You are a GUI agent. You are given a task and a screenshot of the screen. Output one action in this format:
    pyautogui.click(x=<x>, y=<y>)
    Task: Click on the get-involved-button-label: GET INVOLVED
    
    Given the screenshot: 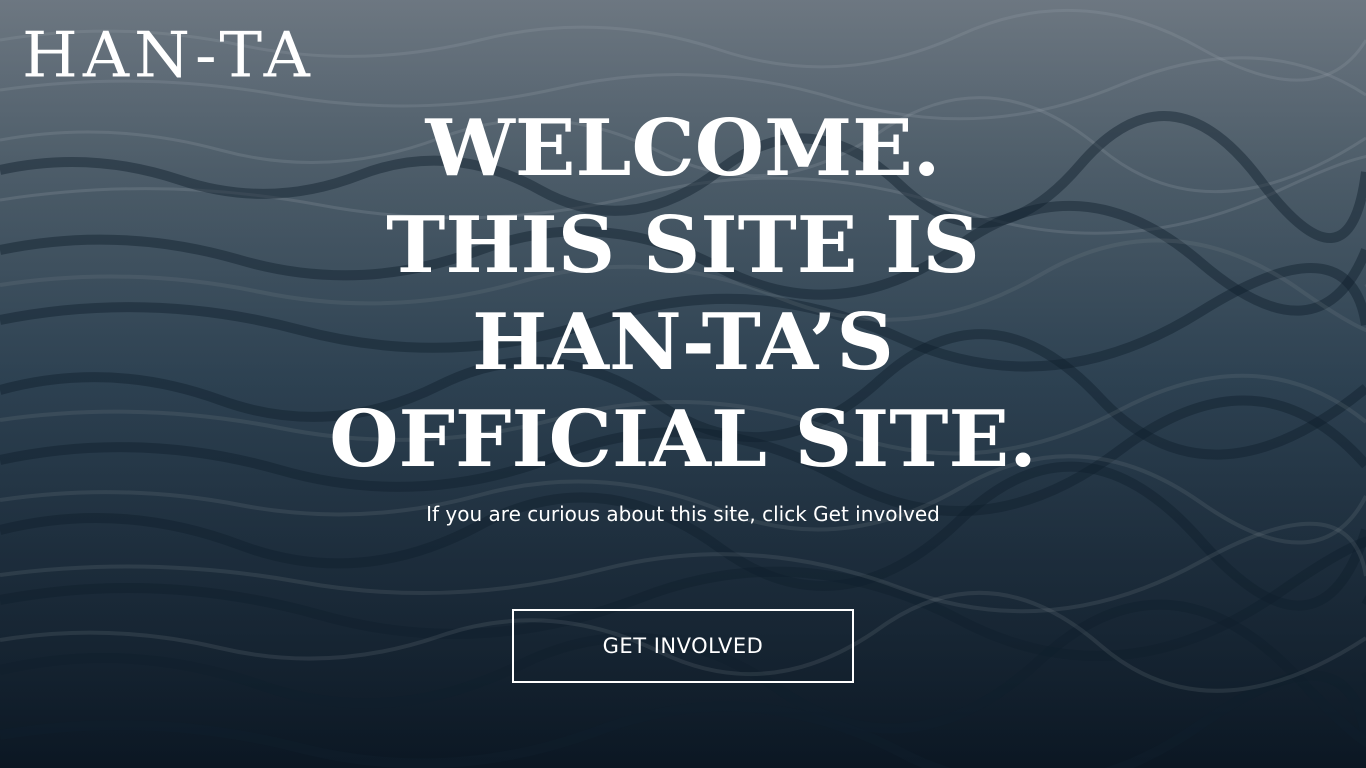 What is the action you would take?
    pyautogui.click(x=683, y=646)
    